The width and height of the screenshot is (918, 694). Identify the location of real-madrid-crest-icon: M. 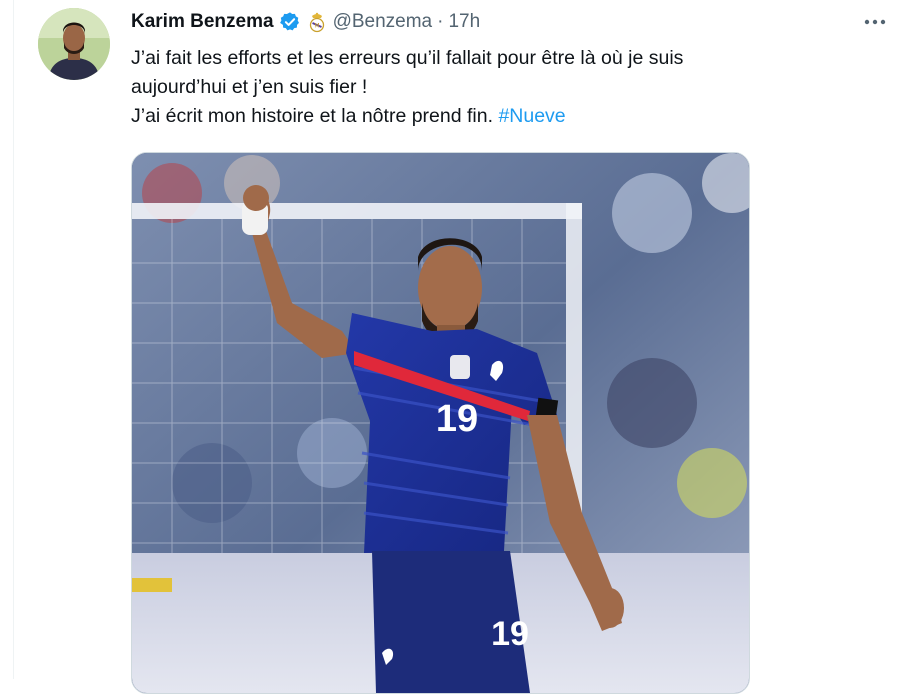
(317, 22).